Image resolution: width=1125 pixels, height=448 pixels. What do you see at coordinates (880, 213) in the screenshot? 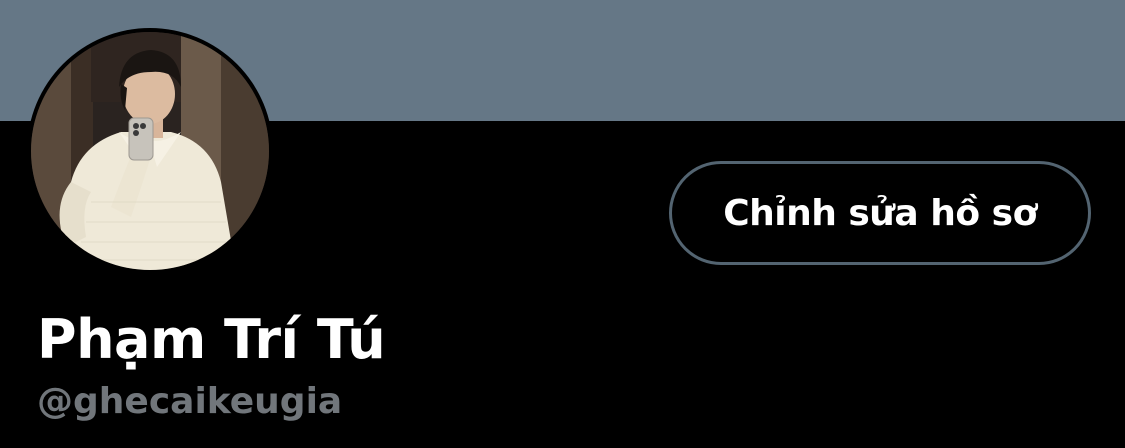
I see `edit-profile-button: Chỉnh sửa hồ sơ` at bounding box center [880, 213].